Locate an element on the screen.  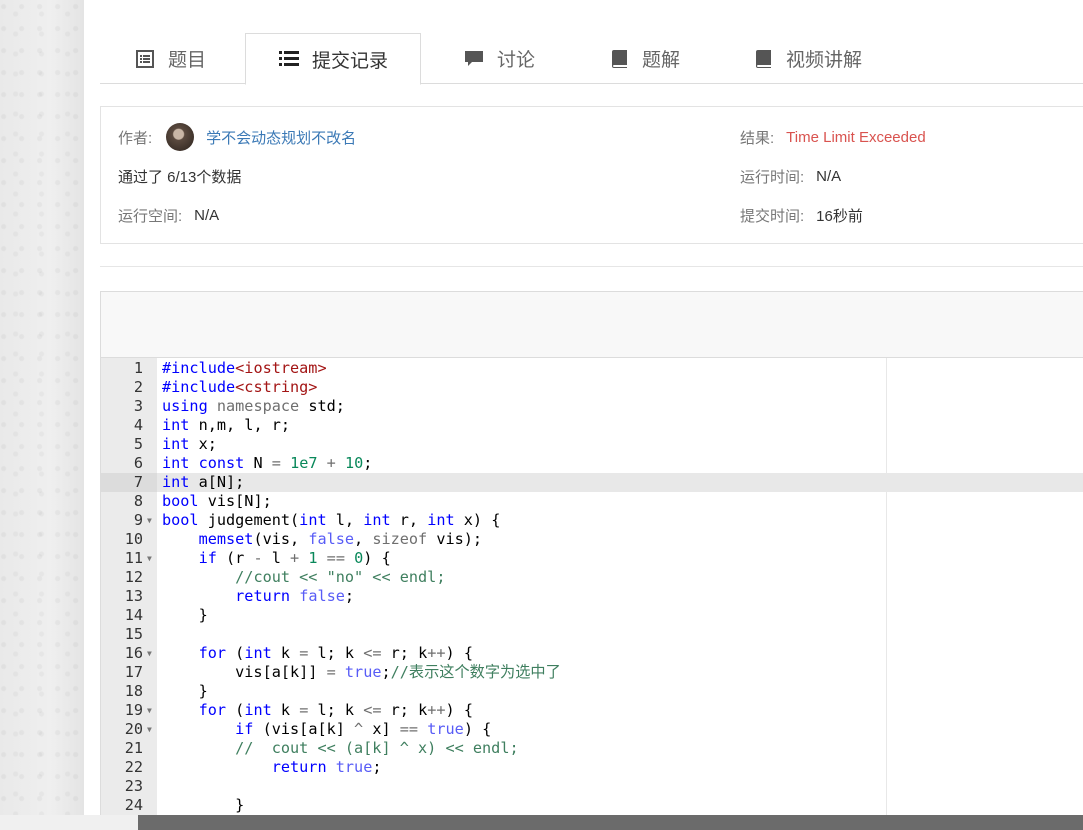
page-background is located at coordinates (42, 415).